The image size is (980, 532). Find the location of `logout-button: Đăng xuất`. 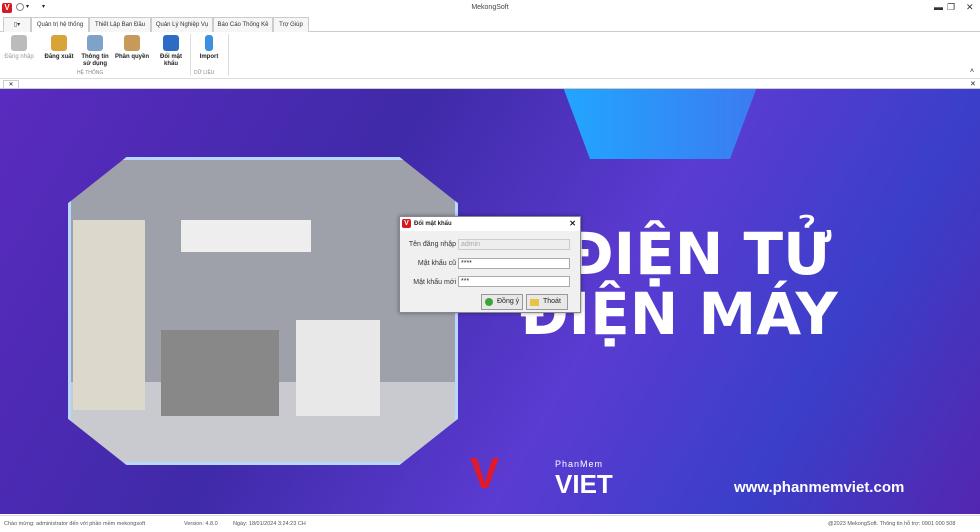

logout-button: Đăng xuất is located at coordinates (59, 48).